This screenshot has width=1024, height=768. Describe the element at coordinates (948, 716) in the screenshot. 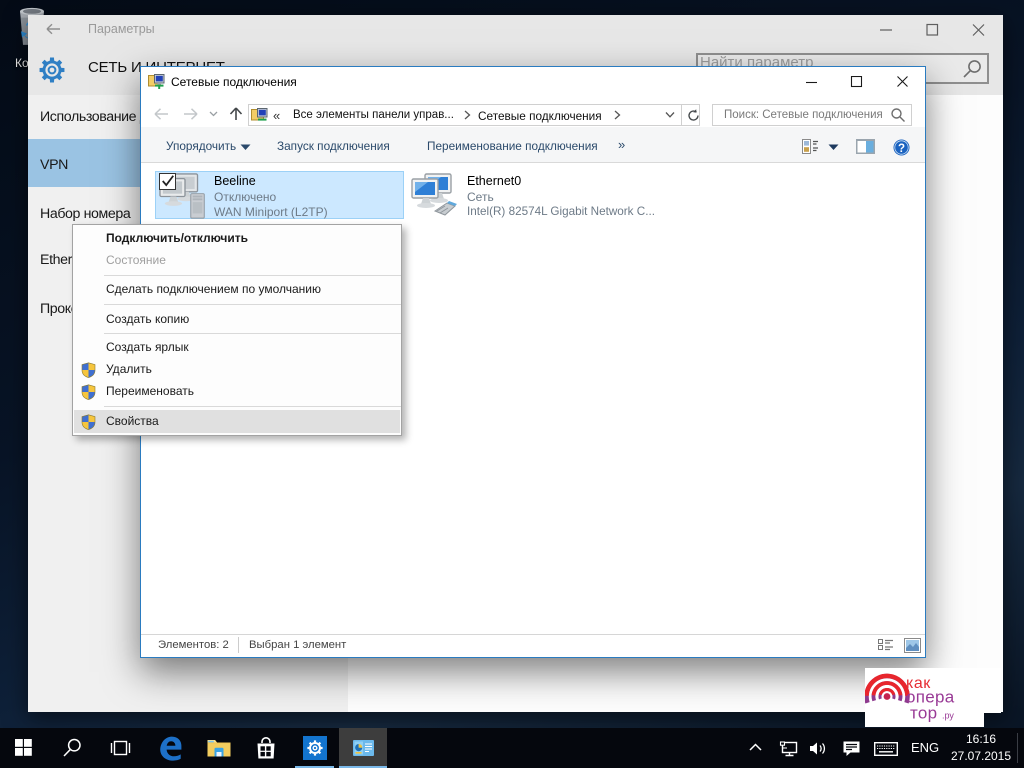

I see `svg-text: .ру` at that location.